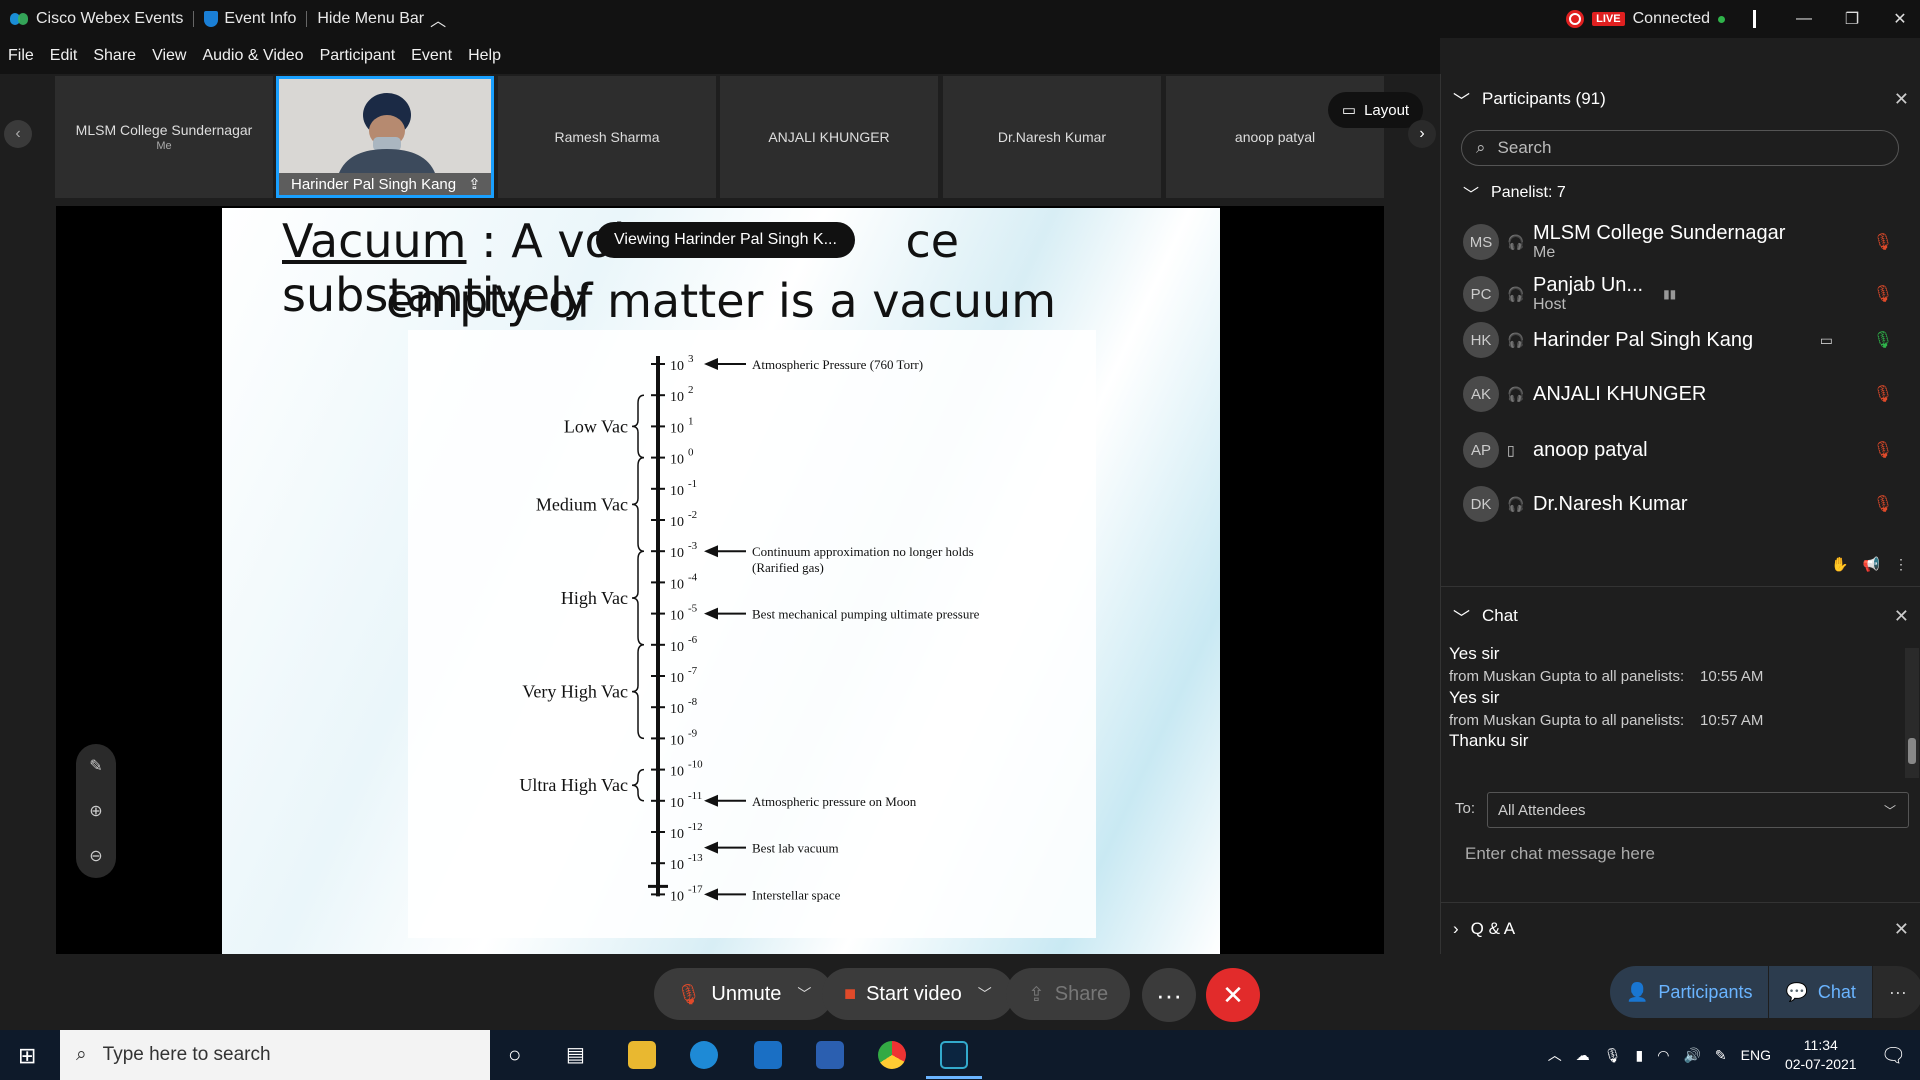  Describe the element at coordinates (788, 567) in the screenshot. I see `annotation-text: (Rarified gas)` at that location.